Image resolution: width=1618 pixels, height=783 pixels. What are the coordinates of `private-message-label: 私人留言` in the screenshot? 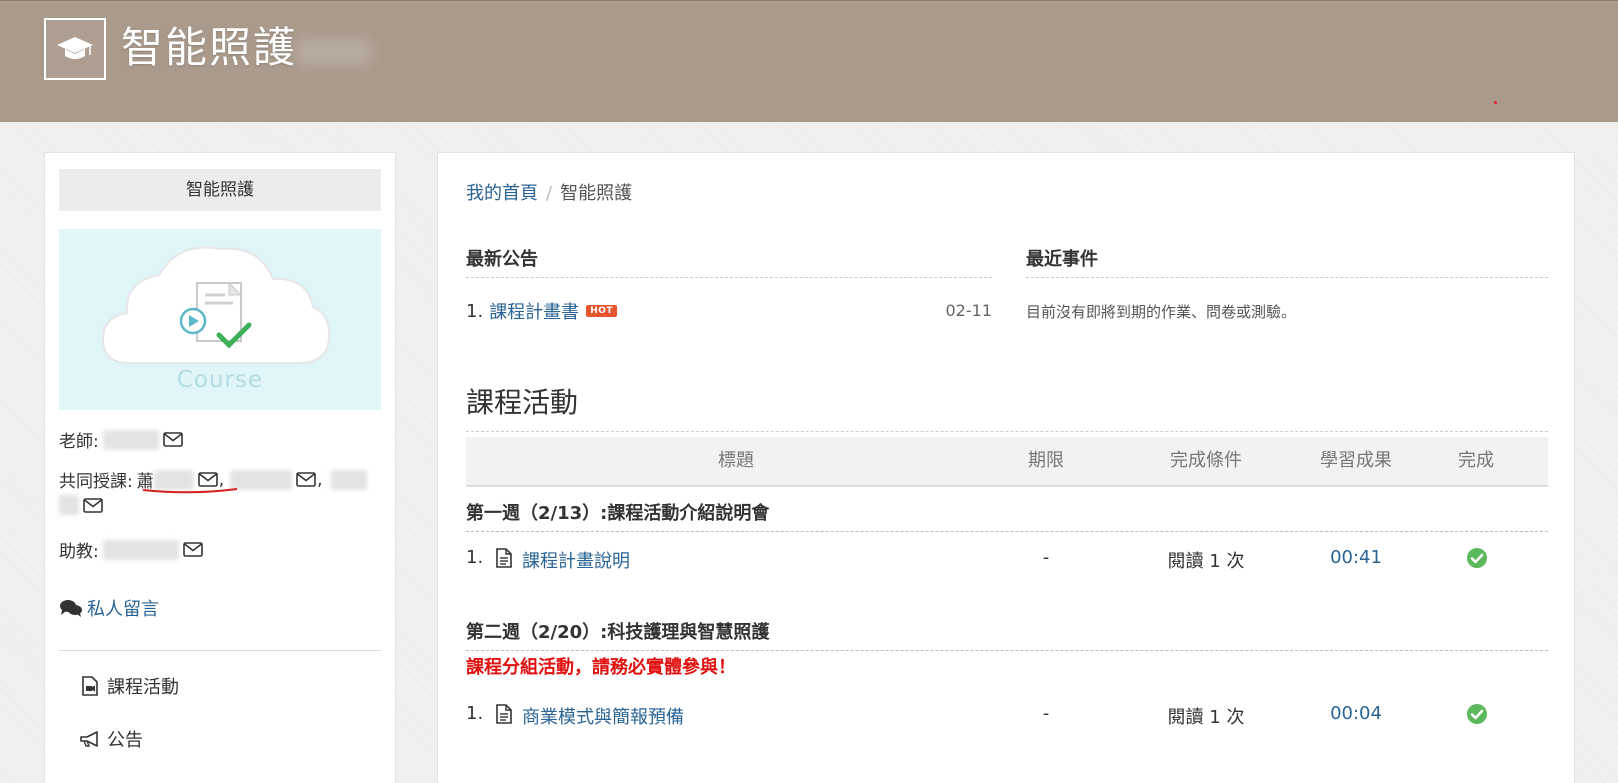 It's located at (123, 609).